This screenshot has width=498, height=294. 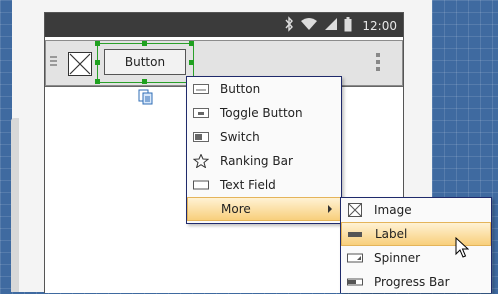 What do you see at coordinates (416, 210) in the screenshot?
I see `submenu-item-image: Image` at bounding box center [416, 210].